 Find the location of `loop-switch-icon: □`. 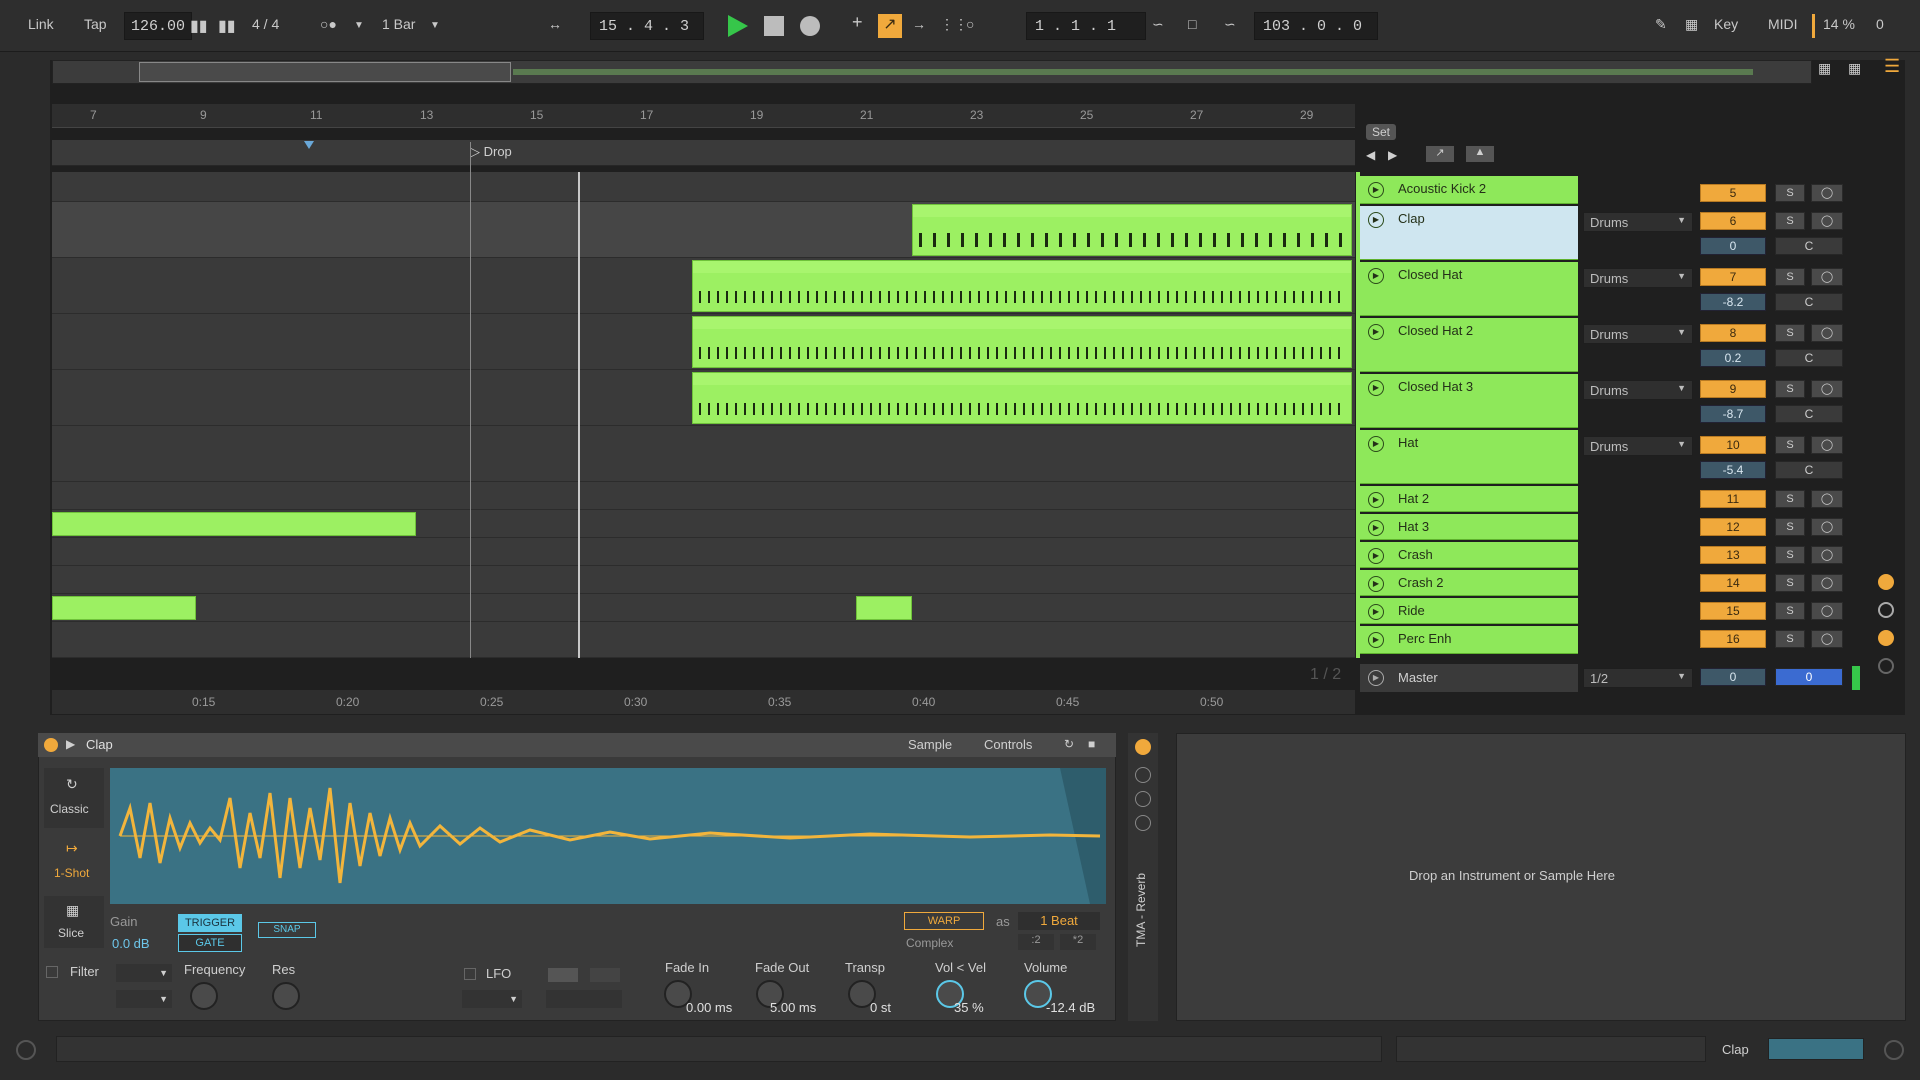

loop-switch-icon: □ is located at coordinates (1192, 24).